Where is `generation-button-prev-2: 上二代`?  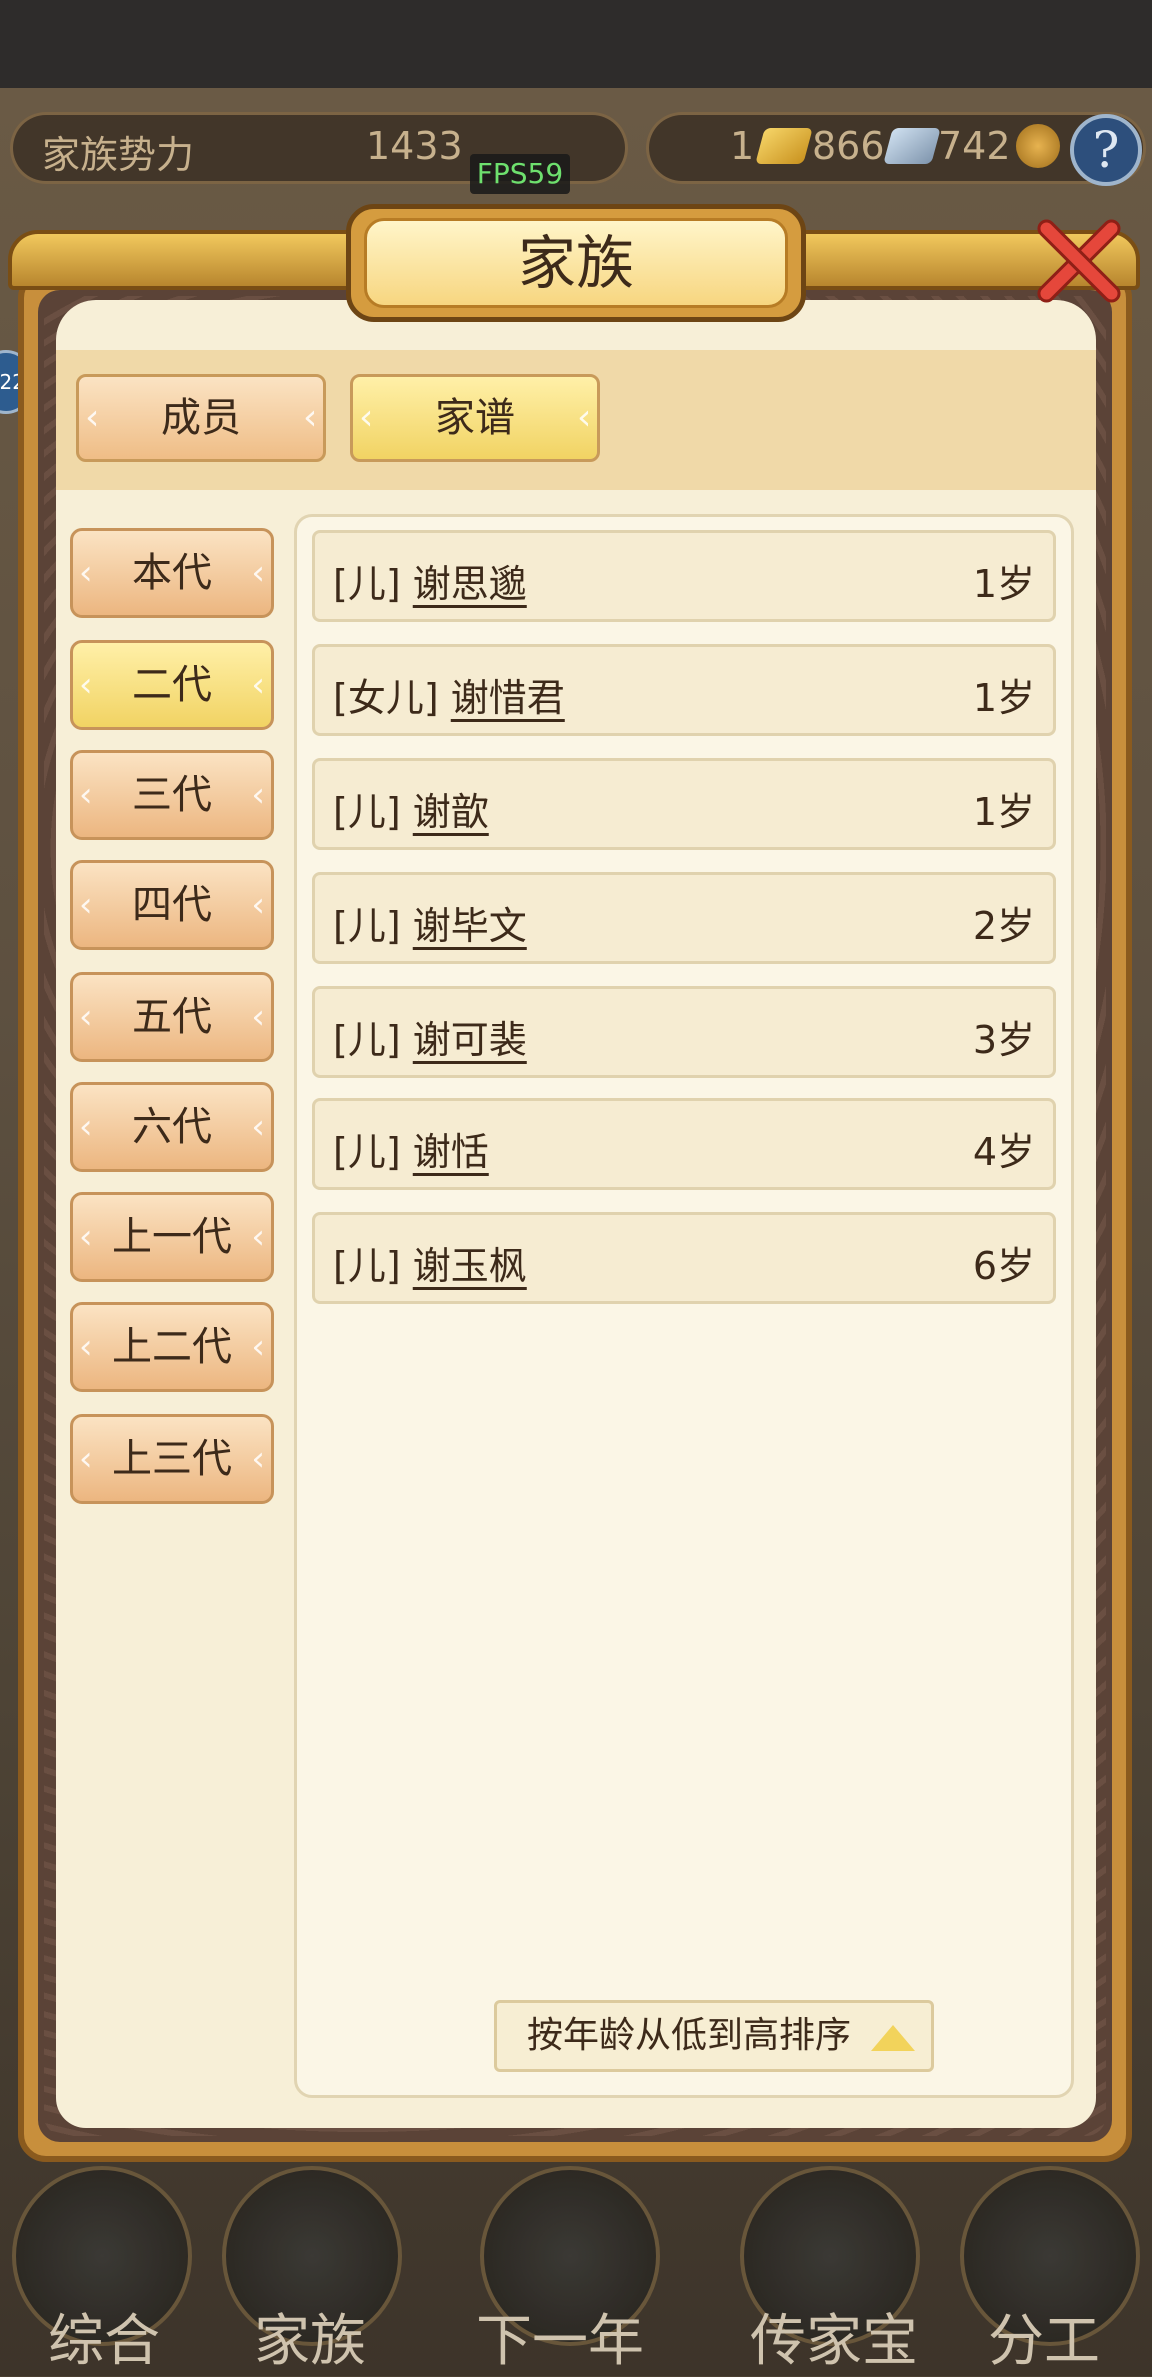 generation-button-prev-2: 上二代 is located at coordinates (172, 1347).